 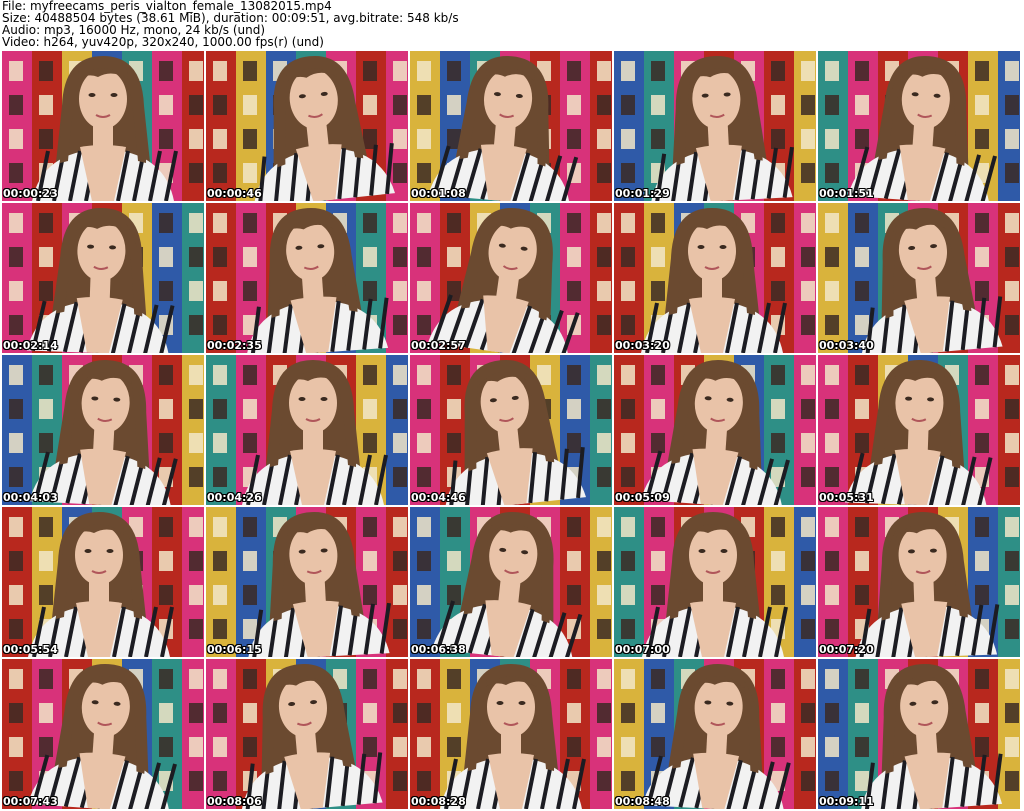 I want to click on video-thumbnail: 00:09:11, so click(x=919, y=734).